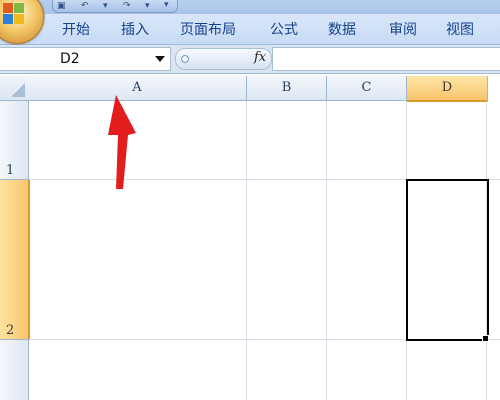  Describe the element at coordinates (10, 330) in the screenshot. I see `row-number: 2` at that location.